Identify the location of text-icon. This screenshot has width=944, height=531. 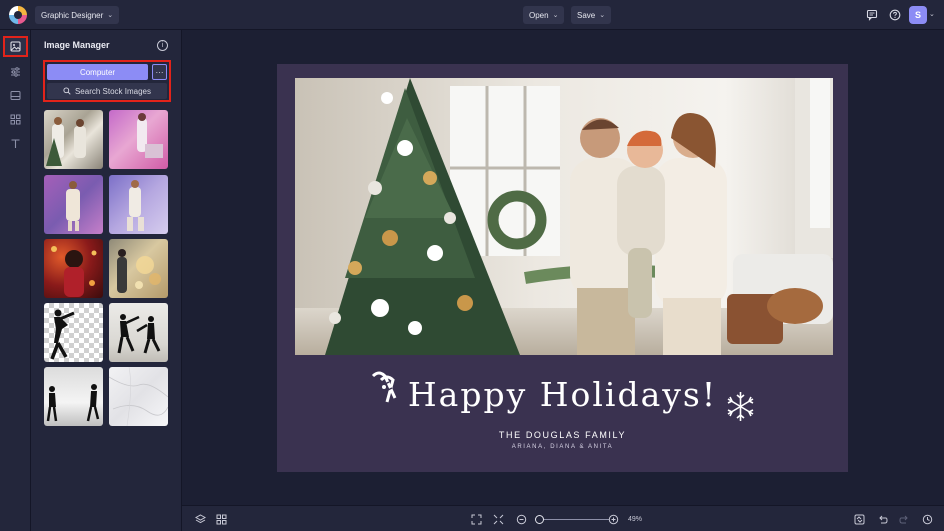
(15, 143).